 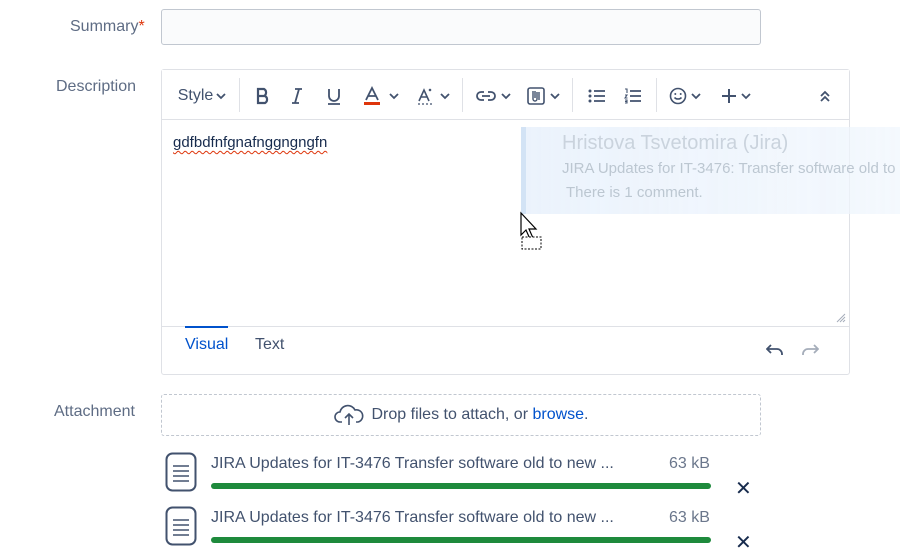 What do you see at coordinates (348, 414) in the screenshot?
I see `cloud-upload-icon` at bounding box center [348, 414].